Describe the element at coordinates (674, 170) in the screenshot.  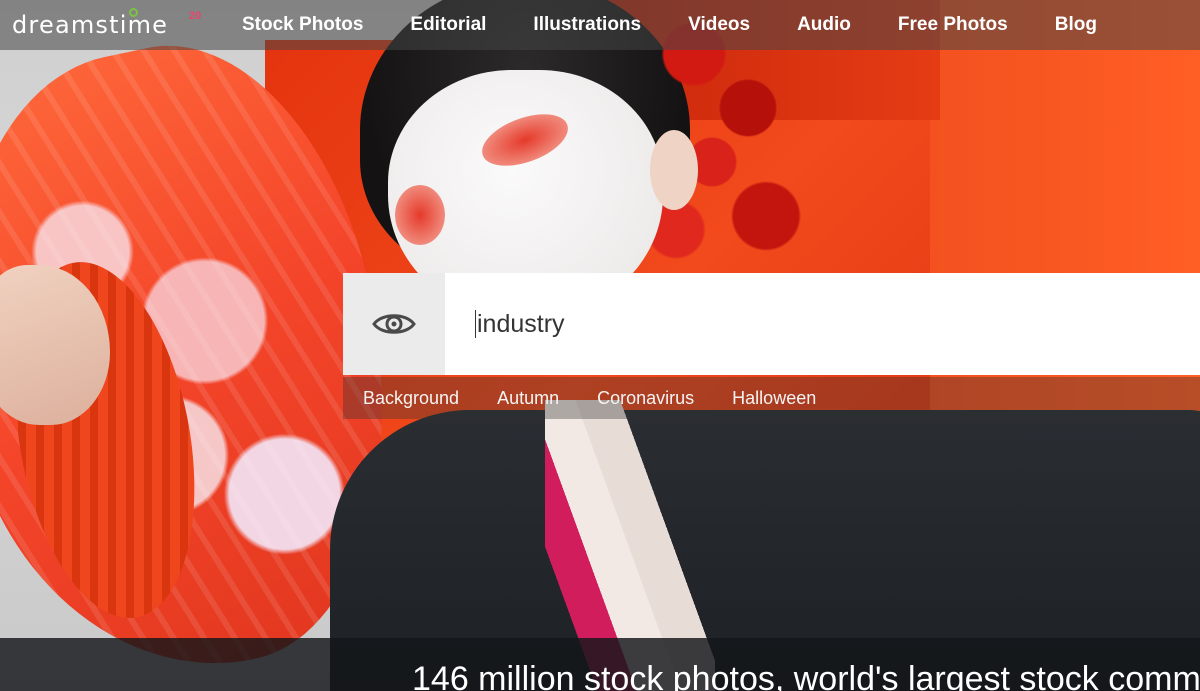
I see `ear` at that location.